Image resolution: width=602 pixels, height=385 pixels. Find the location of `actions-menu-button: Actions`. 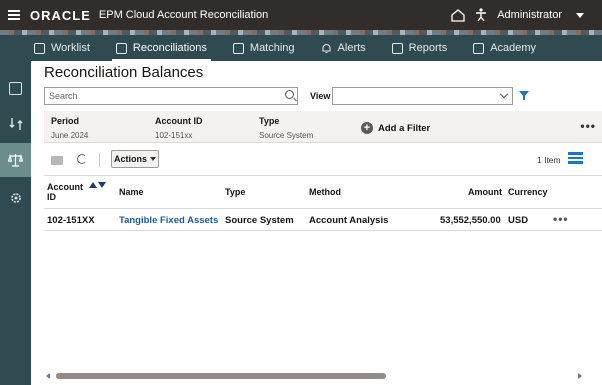

actions-menu-button: Actions is located at coordinates (135, 159).